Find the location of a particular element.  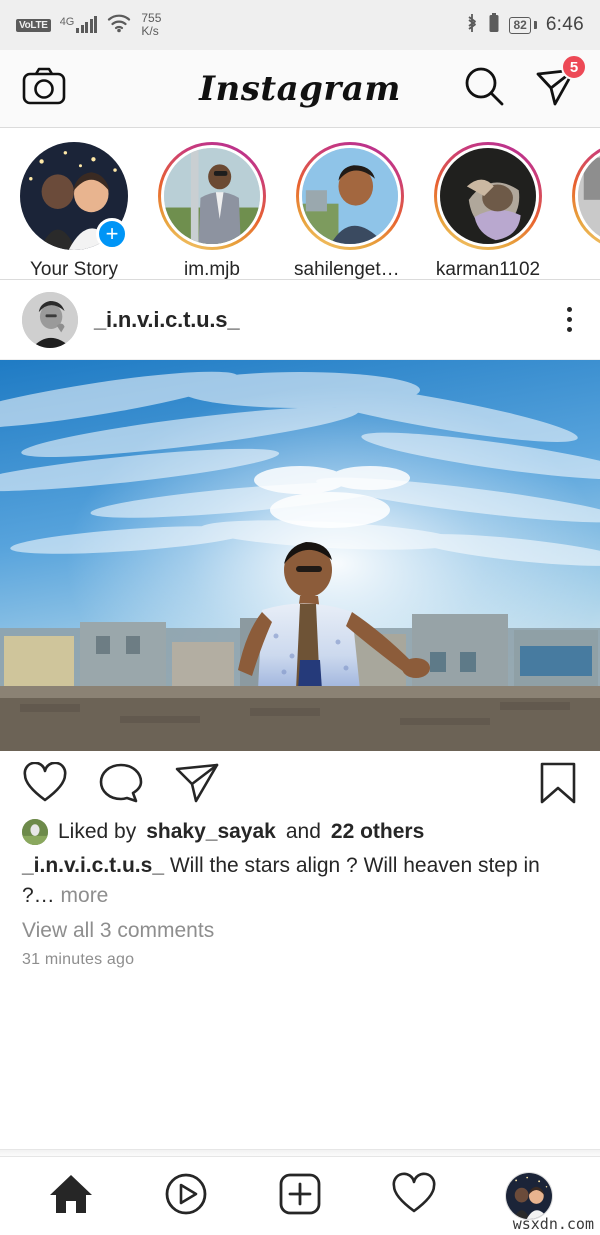

network-speed-indicator: 755 K/s is located at coordinates (151, 25).